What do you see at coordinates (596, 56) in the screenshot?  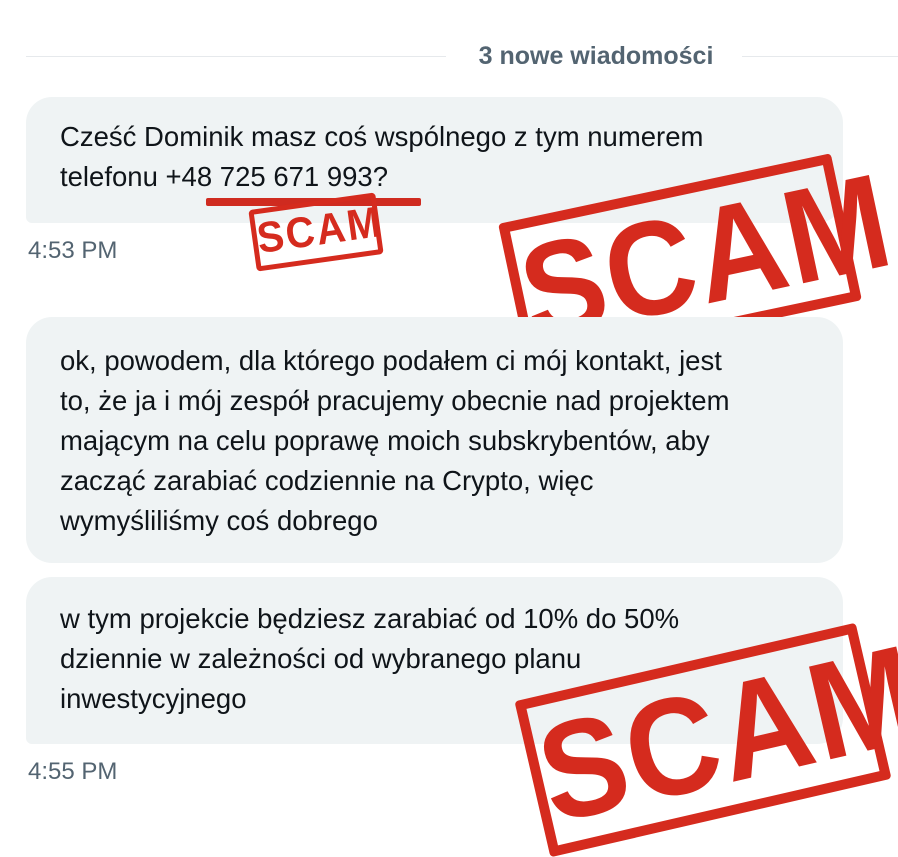 I see `new-messages-label: 3 nowe wiadomości` at bounding box center [596, 56].